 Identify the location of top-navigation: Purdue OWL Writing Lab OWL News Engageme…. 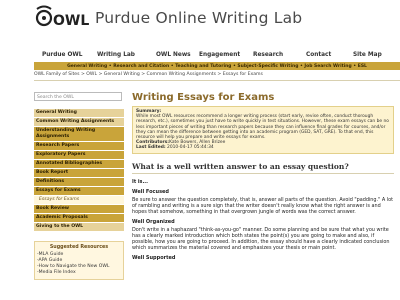
(200, 57).